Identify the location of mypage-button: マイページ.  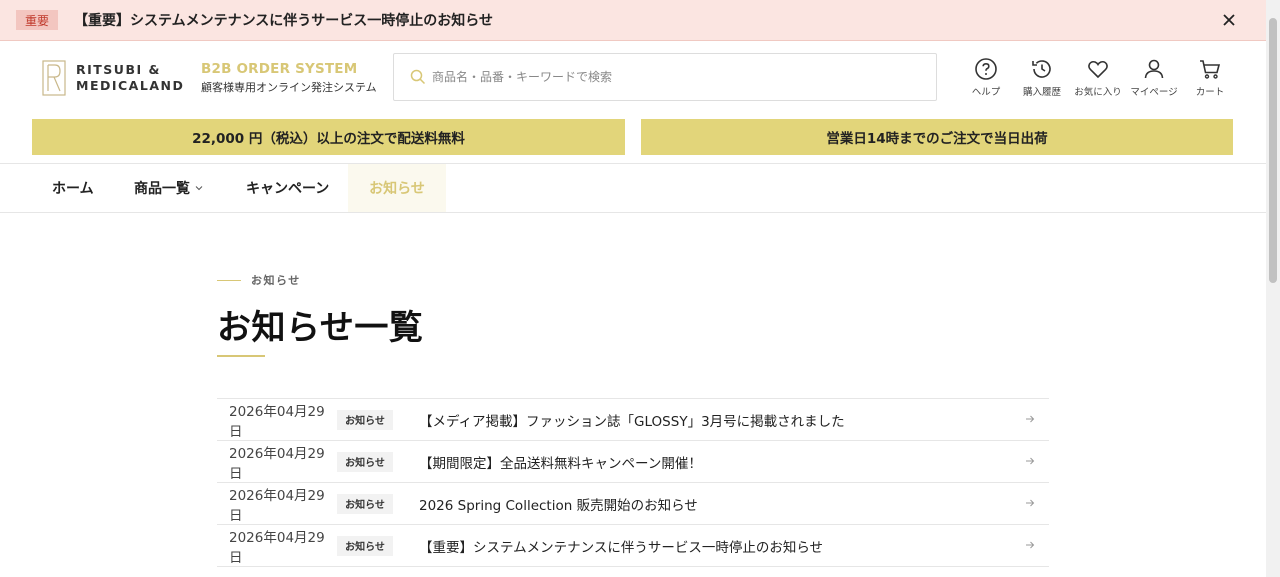
(1154, 77).